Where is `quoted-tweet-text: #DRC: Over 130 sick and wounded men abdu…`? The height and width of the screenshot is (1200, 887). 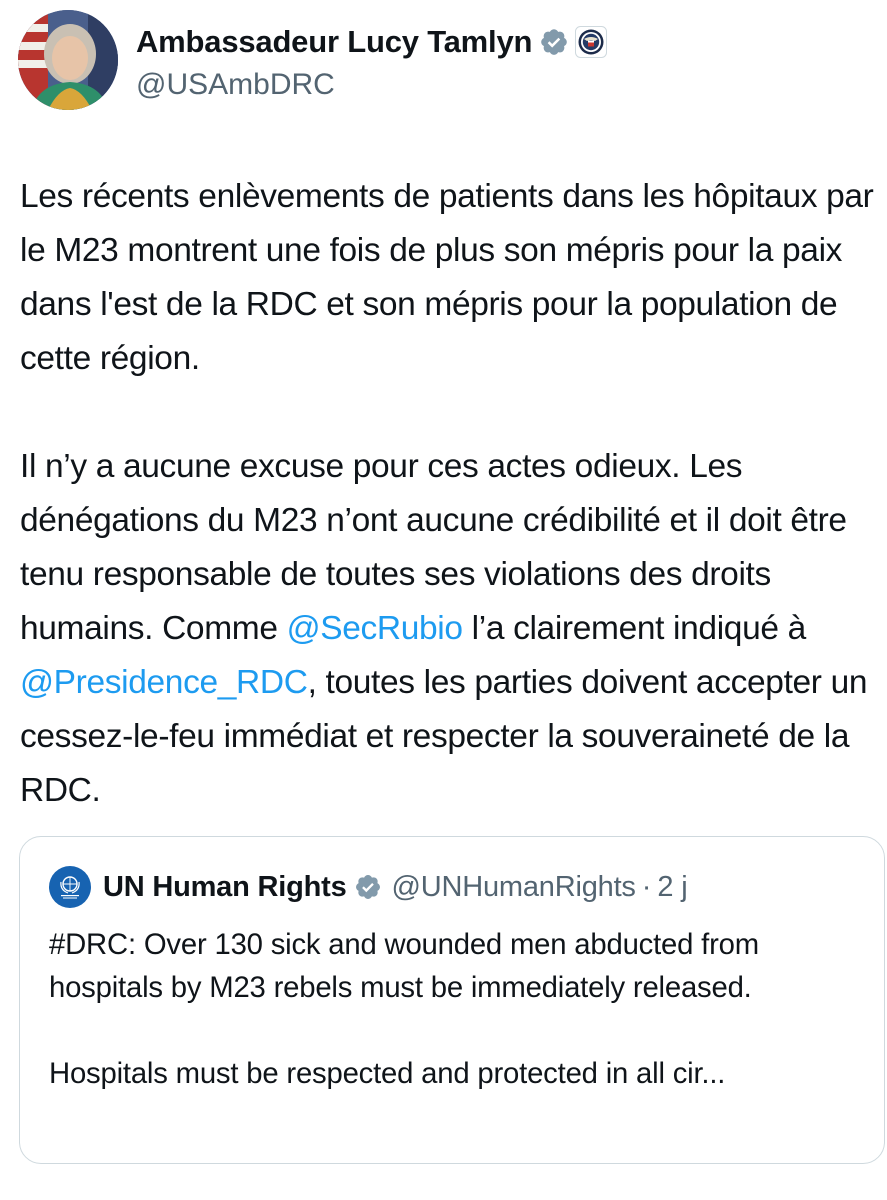
quoted-tweet-text: #DRC: Over 130 sick and wounded men abdu… is located at coordinates (459, 1009).